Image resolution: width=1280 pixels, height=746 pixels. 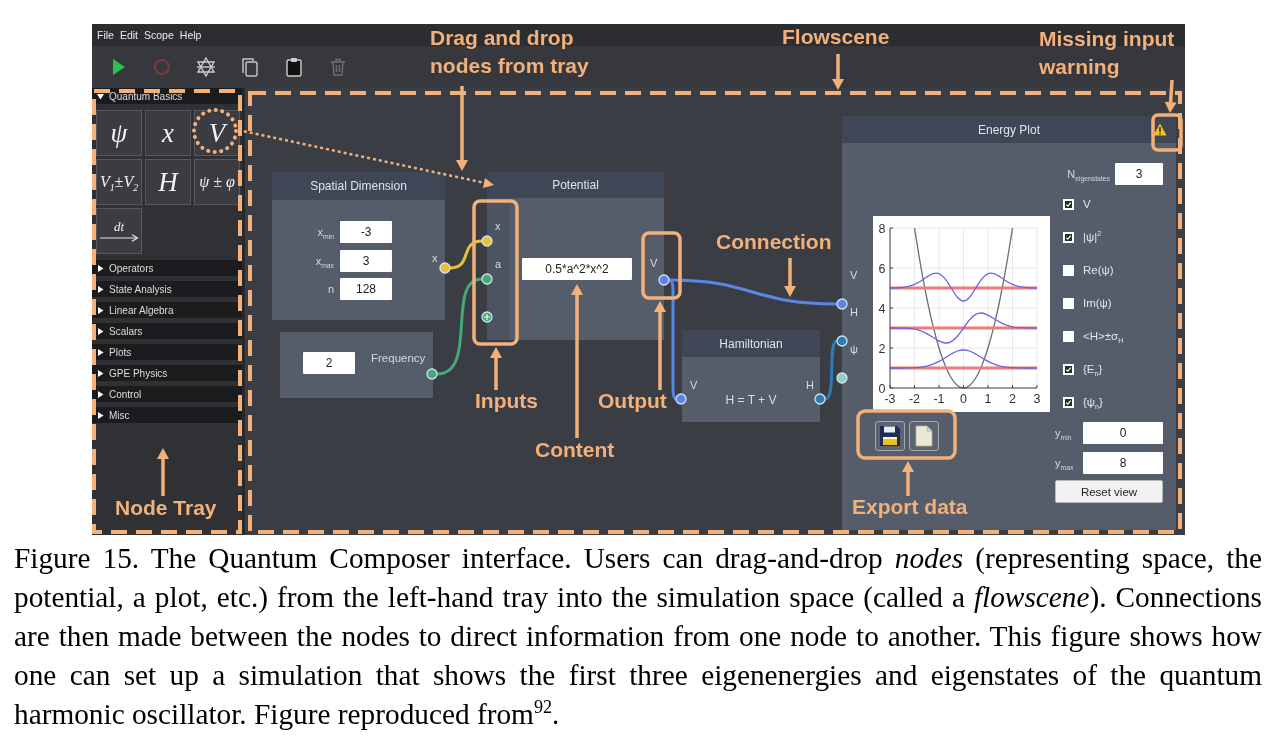 What do you see at coordinates (167, 268) in the screenshot?
I see `category-header: Operators` at bounding box center [167, 268].